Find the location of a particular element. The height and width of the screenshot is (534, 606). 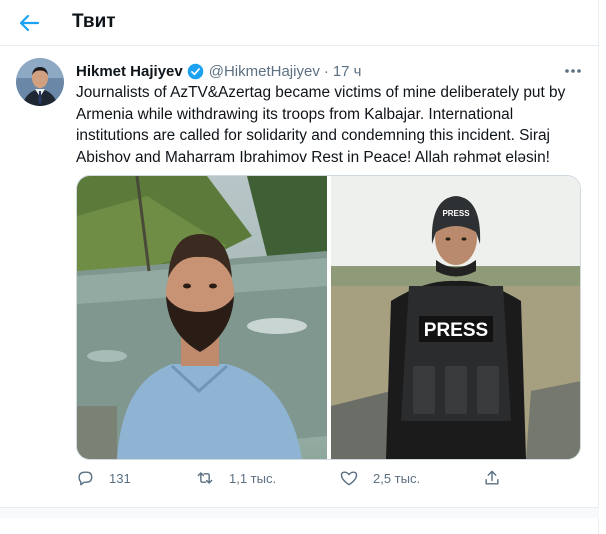

retweet-icon is located at coordinates (205, 478).